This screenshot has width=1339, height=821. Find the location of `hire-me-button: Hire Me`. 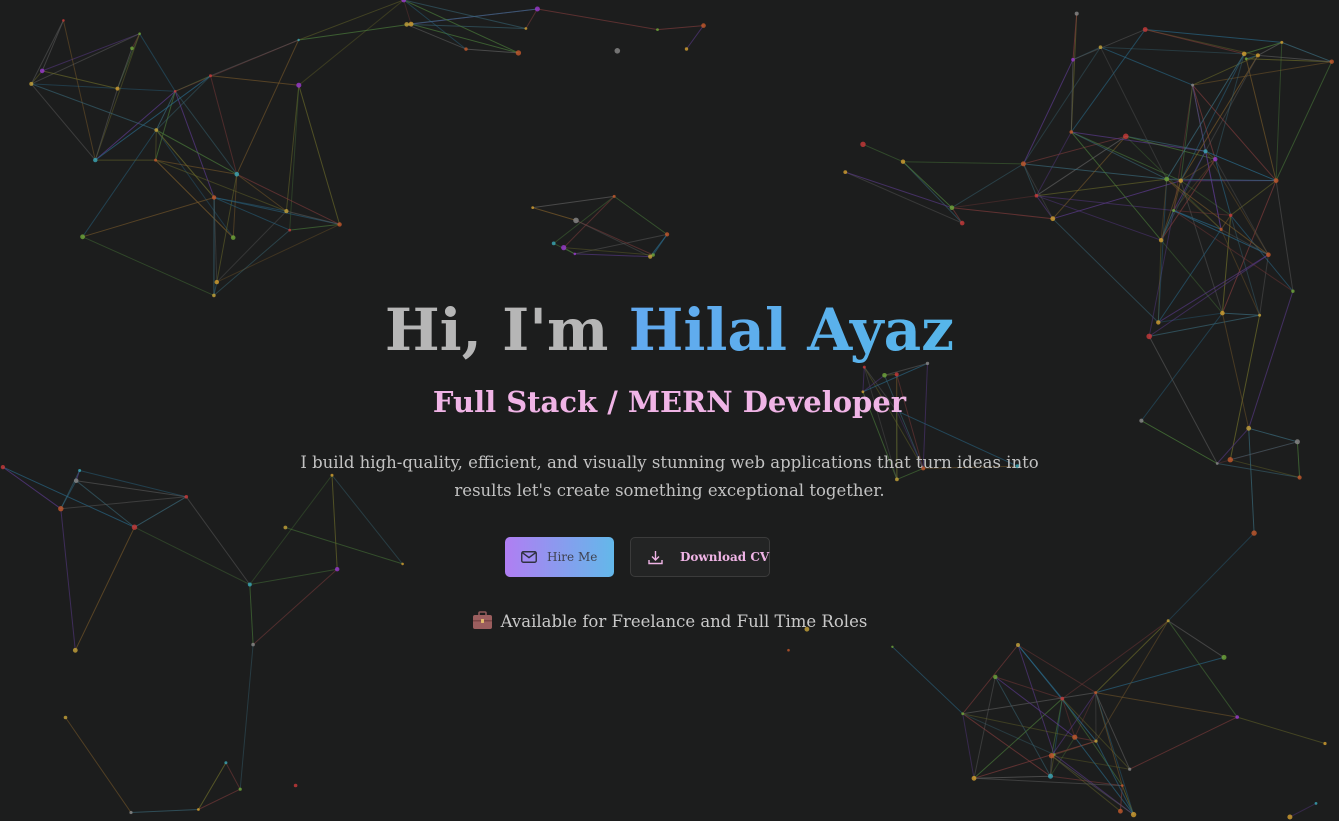

hire-me-button: Hire Me is located at coordinates (559, 557).